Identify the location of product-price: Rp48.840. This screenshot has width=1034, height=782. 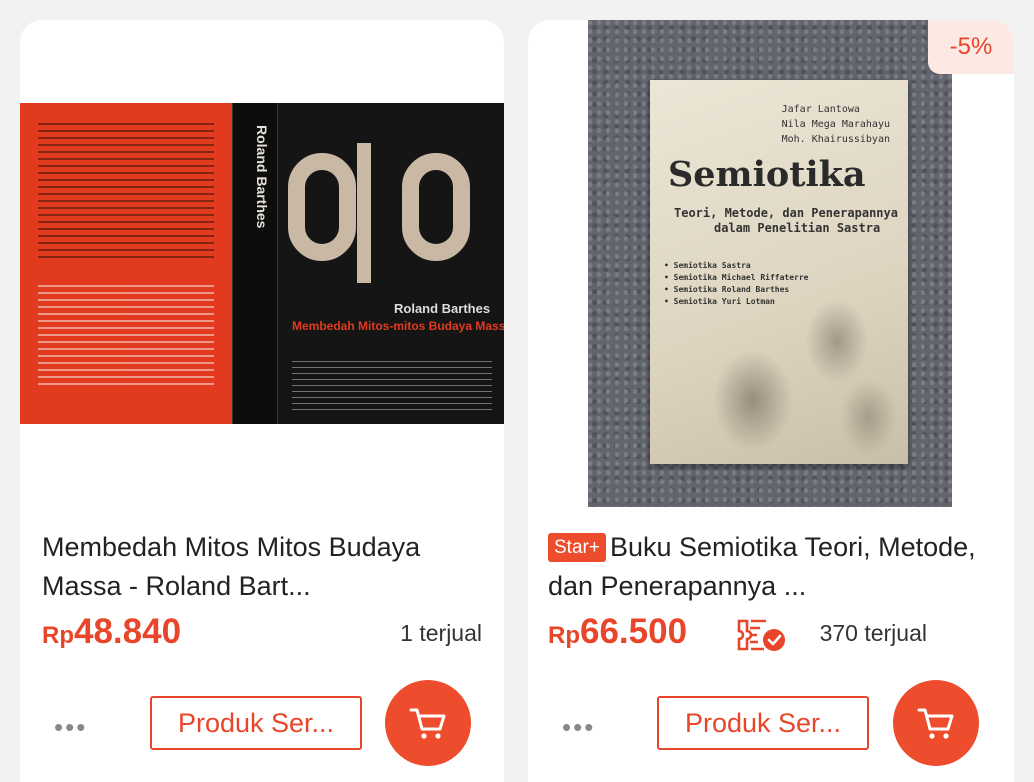
(111, 632).